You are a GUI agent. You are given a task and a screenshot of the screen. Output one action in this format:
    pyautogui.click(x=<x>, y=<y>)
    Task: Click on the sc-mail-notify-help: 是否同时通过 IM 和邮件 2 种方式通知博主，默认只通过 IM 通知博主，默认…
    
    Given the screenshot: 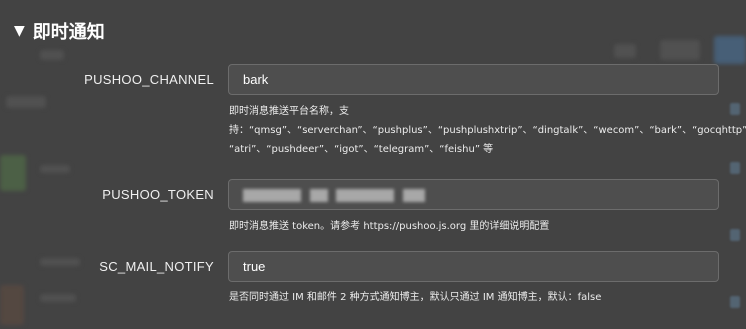 What is the action you would take?
    pyautogui.click(x=481, y=297)
    